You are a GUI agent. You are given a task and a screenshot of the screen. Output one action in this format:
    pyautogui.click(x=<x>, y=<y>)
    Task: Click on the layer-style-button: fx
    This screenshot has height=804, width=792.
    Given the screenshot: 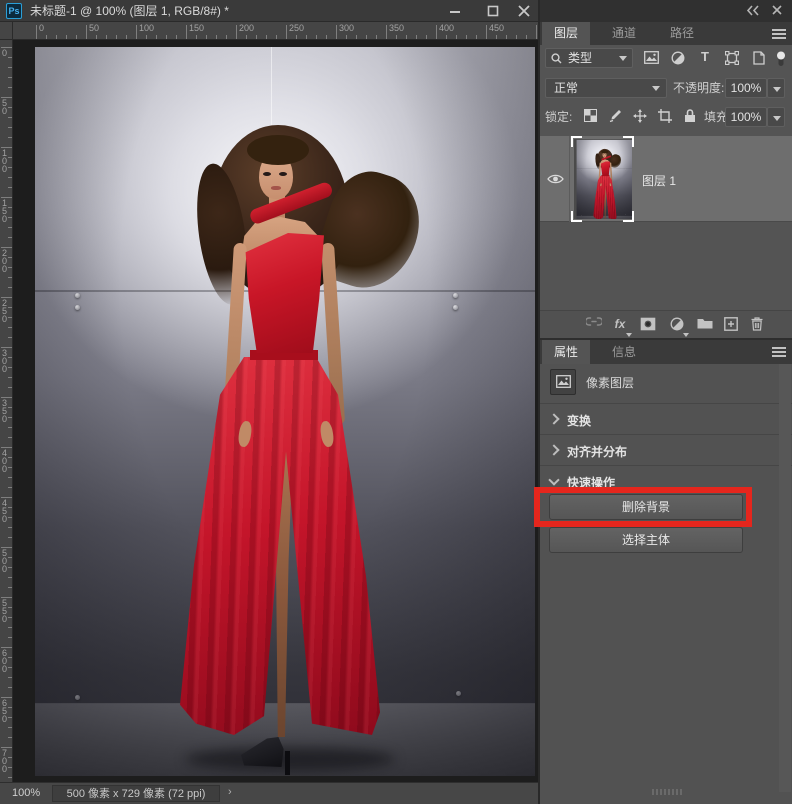 What is the action you would take?
    pyautogui.click(x=621, y=327)
    